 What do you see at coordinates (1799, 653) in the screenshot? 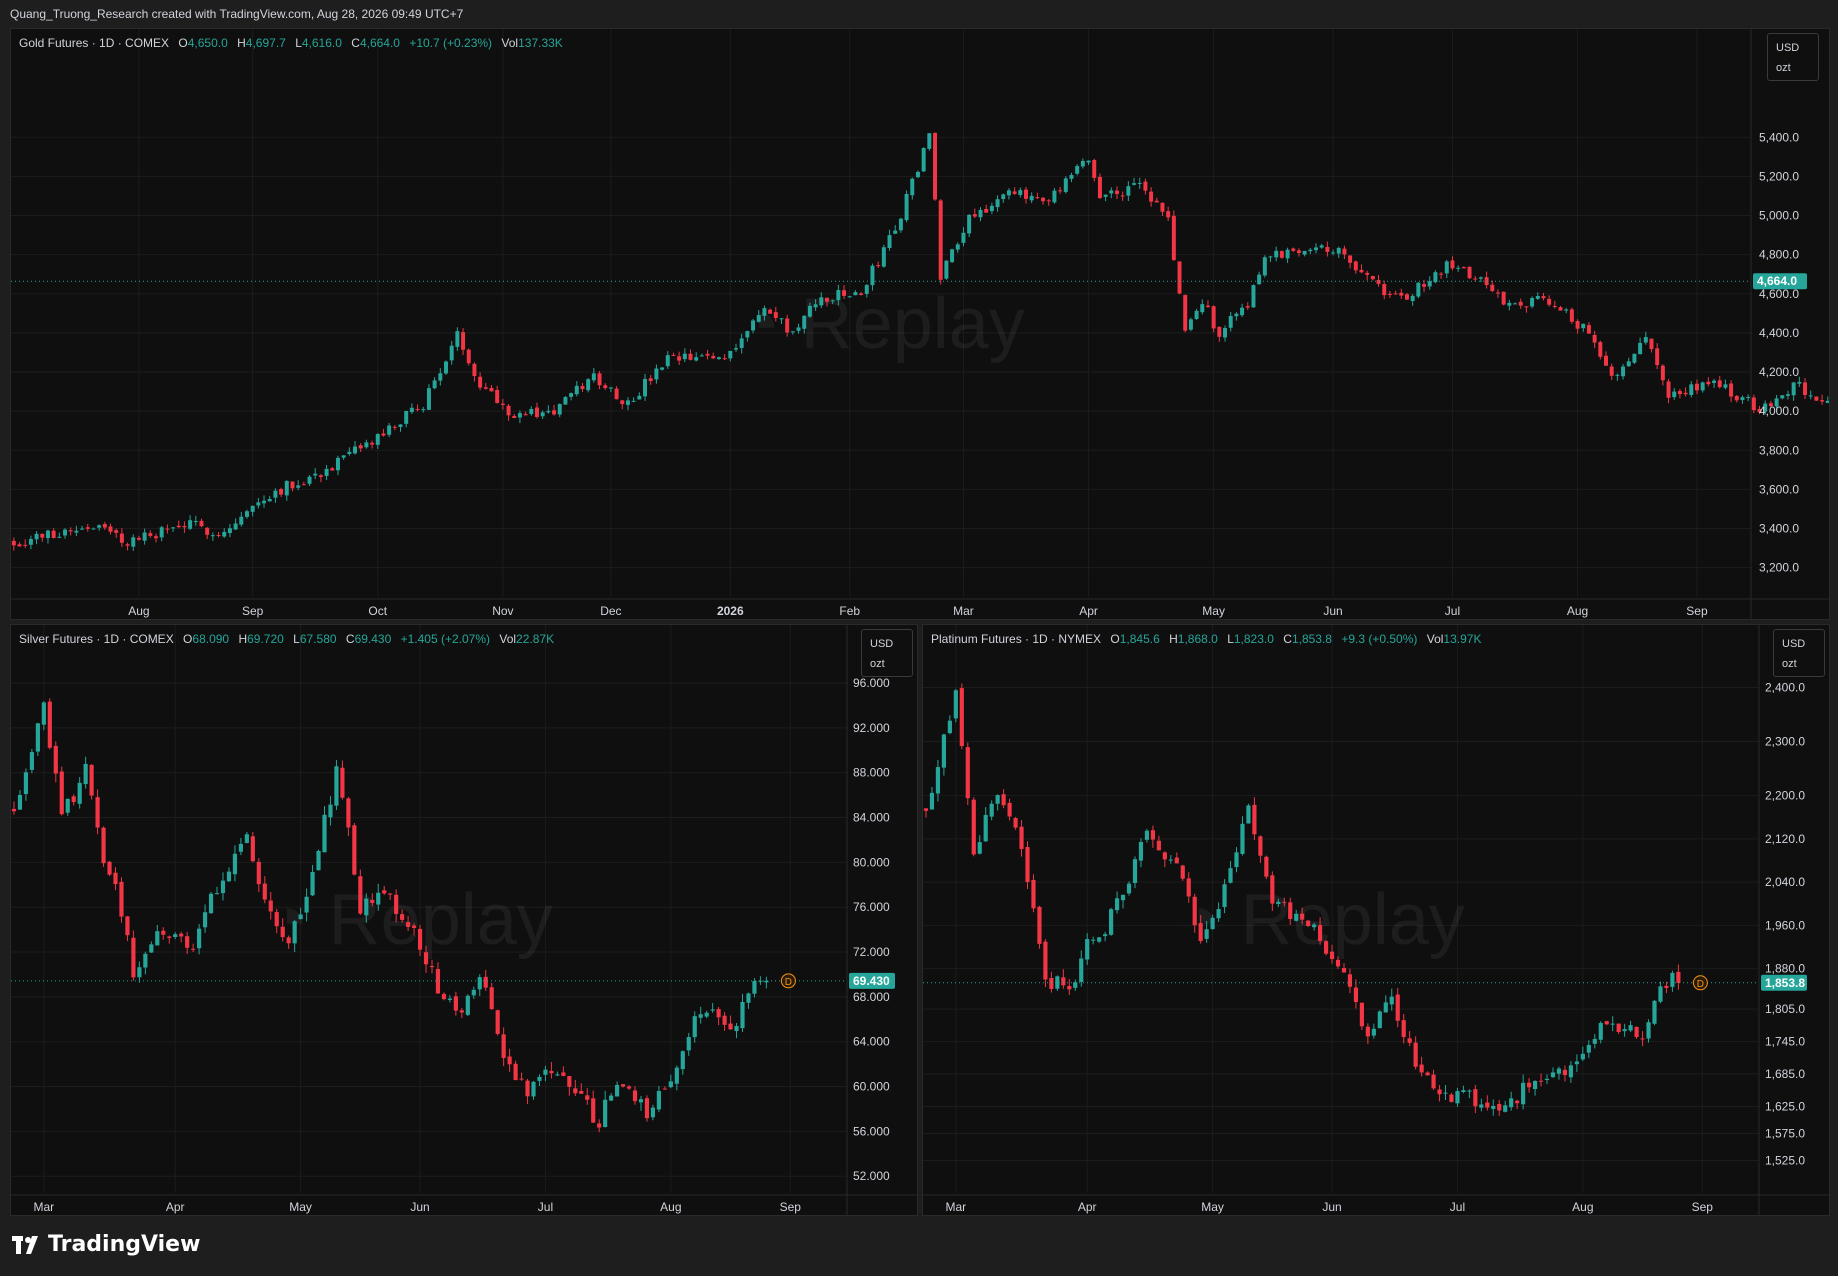
I see `platinum-unit-box: USD ozt` at bounding box center [1799, 653].